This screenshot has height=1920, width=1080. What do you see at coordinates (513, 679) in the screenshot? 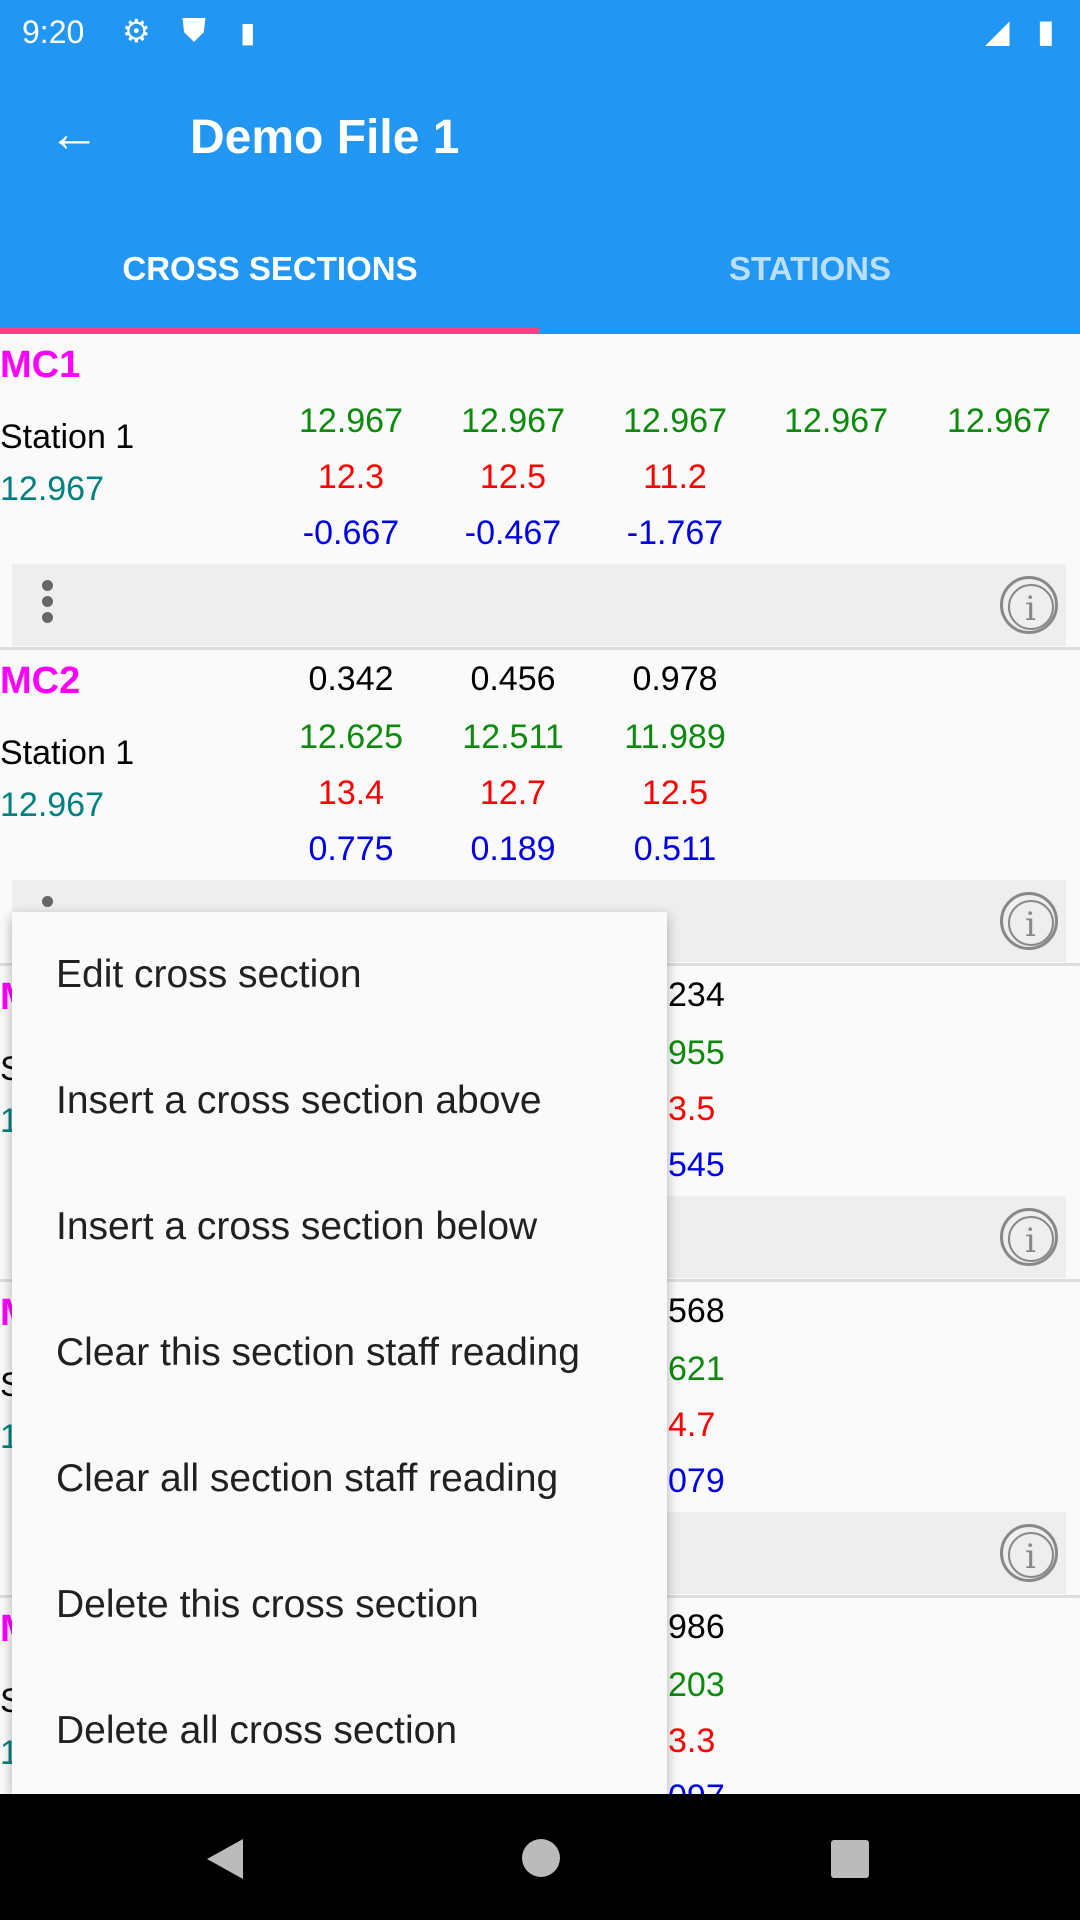
I see `reading-value: 0.456` at bounding box center [513, 679].